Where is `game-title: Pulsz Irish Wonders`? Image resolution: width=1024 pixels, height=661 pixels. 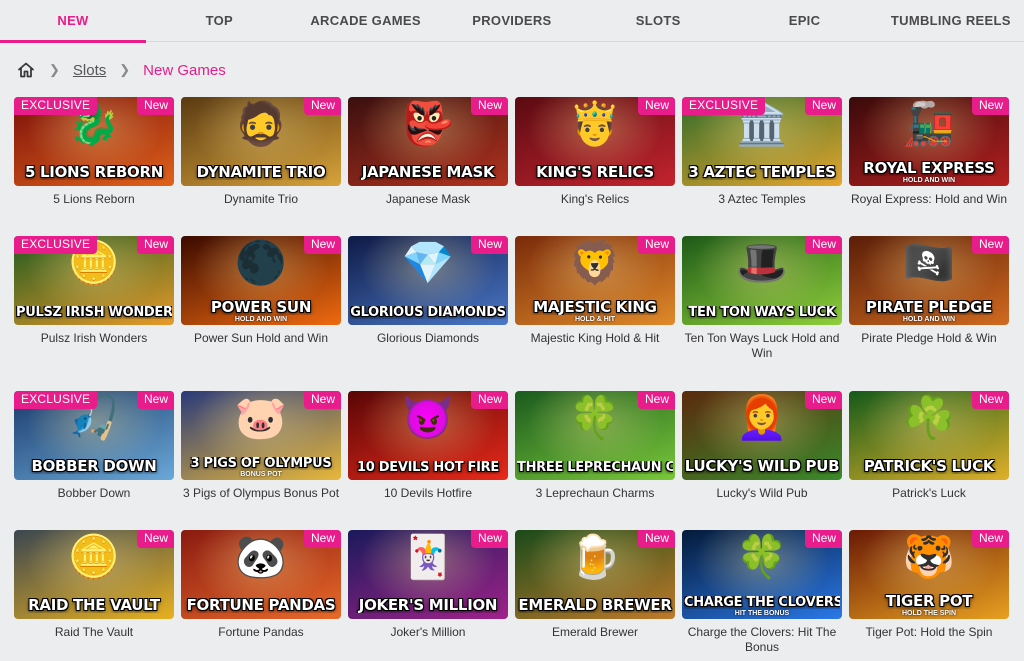
game-title: Pulsz Irish Wonders is located at coordinates (94, 338).